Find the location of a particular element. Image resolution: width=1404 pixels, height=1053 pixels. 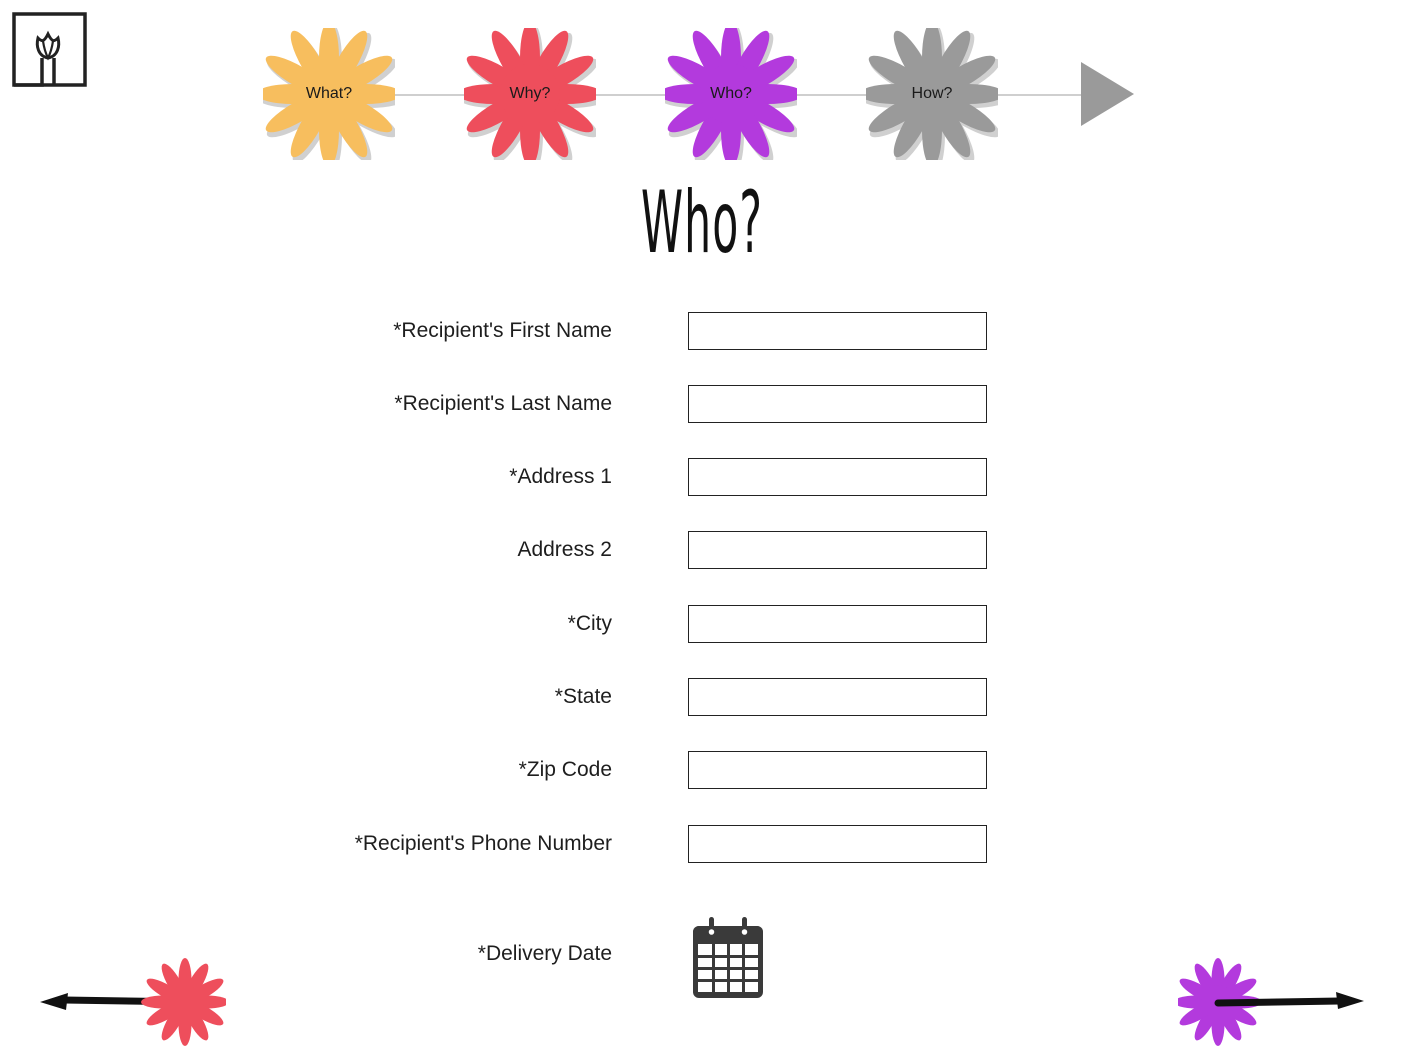

calendar-icon is located at coordinates (728, 957).